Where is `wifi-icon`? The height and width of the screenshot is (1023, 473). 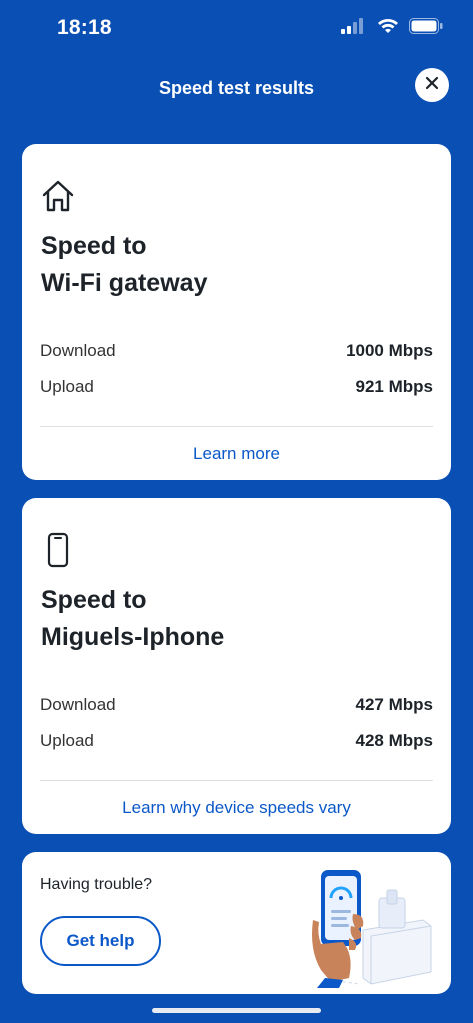
wifi-icon is located at coordinates (388, 28).